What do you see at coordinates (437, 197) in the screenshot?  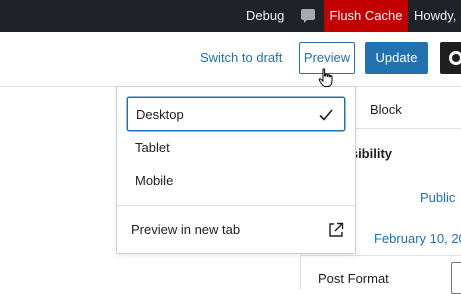 I see `visibility-toggle: Public` at bounding box center [437, 197].